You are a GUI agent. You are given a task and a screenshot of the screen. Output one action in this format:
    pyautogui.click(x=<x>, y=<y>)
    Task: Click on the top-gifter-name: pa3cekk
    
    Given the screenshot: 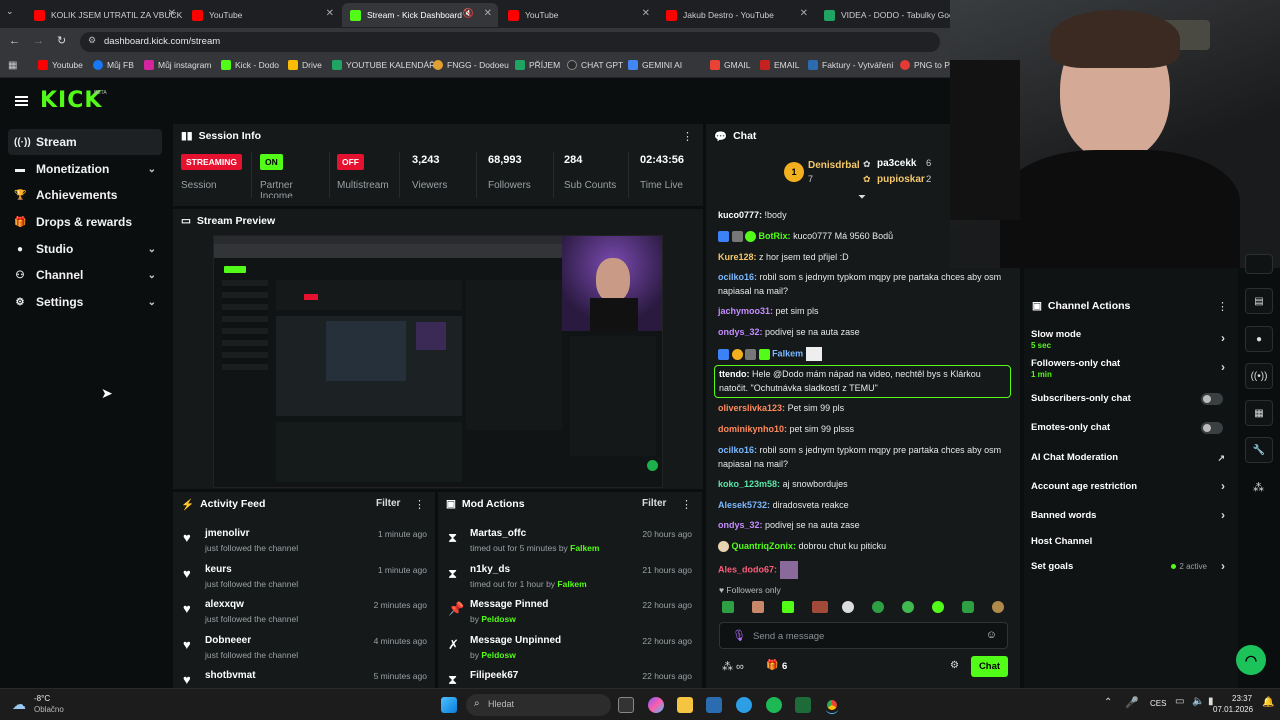 What is the action you would take?
    pyautogui.click(x=896, y=163)
    